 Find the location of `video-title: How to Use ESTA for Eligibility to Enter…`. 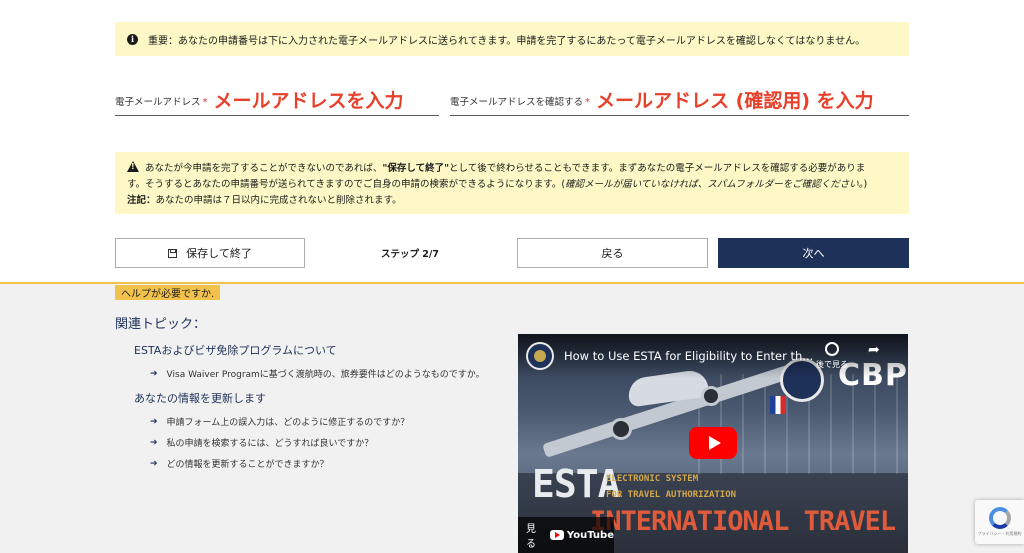

video-title: How to Use ESTA for Eligibility to Enter… is located at coordinates (688, 356).